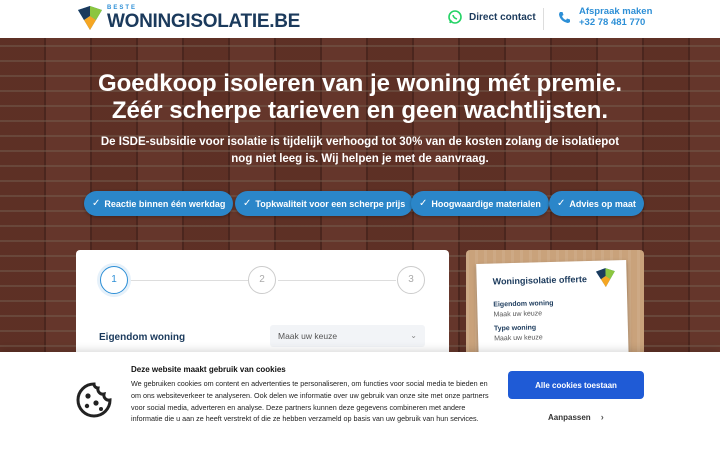  What do you see at coordinates (612, 22) in the screenshot?
I see `afspraak-phone: +32 78 481 770` at bounding box center [612, 22].